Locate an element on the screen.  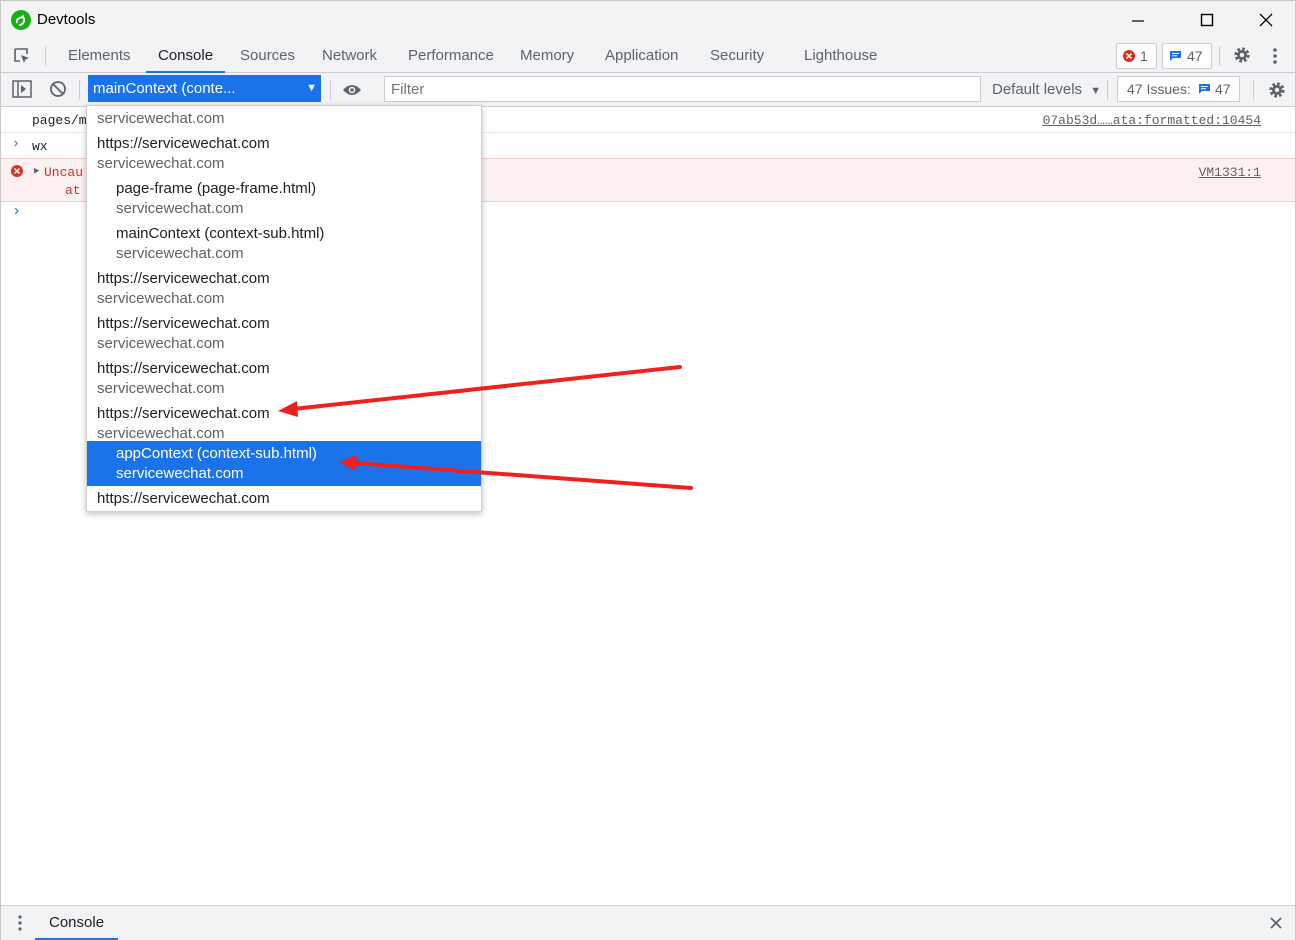
error-count-badge: 1 is located at coordinates (1136, 56).